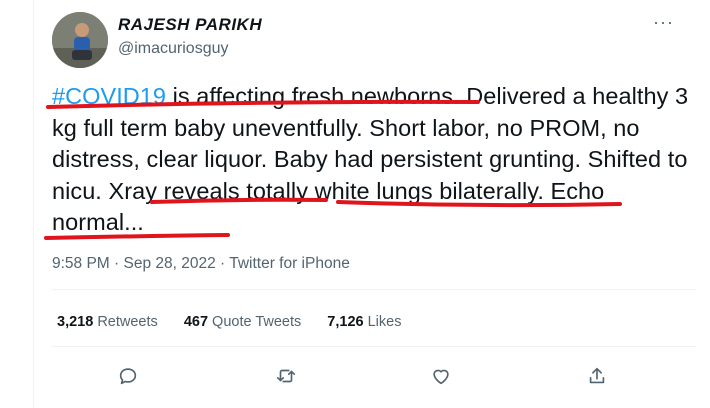 The width and height of the screenshot is (710, 408). I want to click on author-handle: @imacuriosguy, so click(173, 49).